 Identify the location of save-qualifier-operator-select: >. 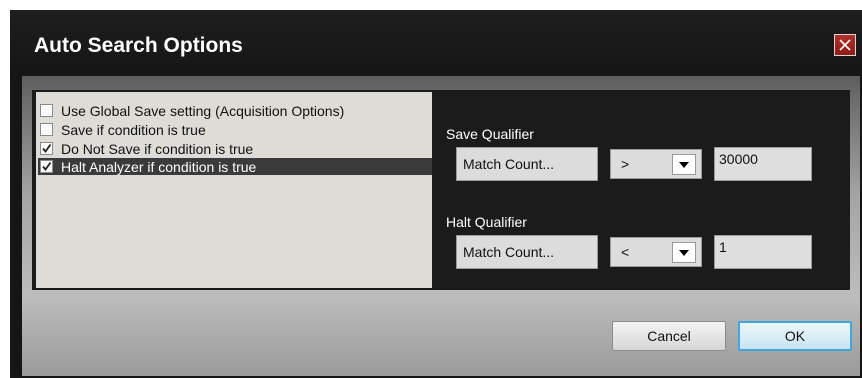
(656, 164).